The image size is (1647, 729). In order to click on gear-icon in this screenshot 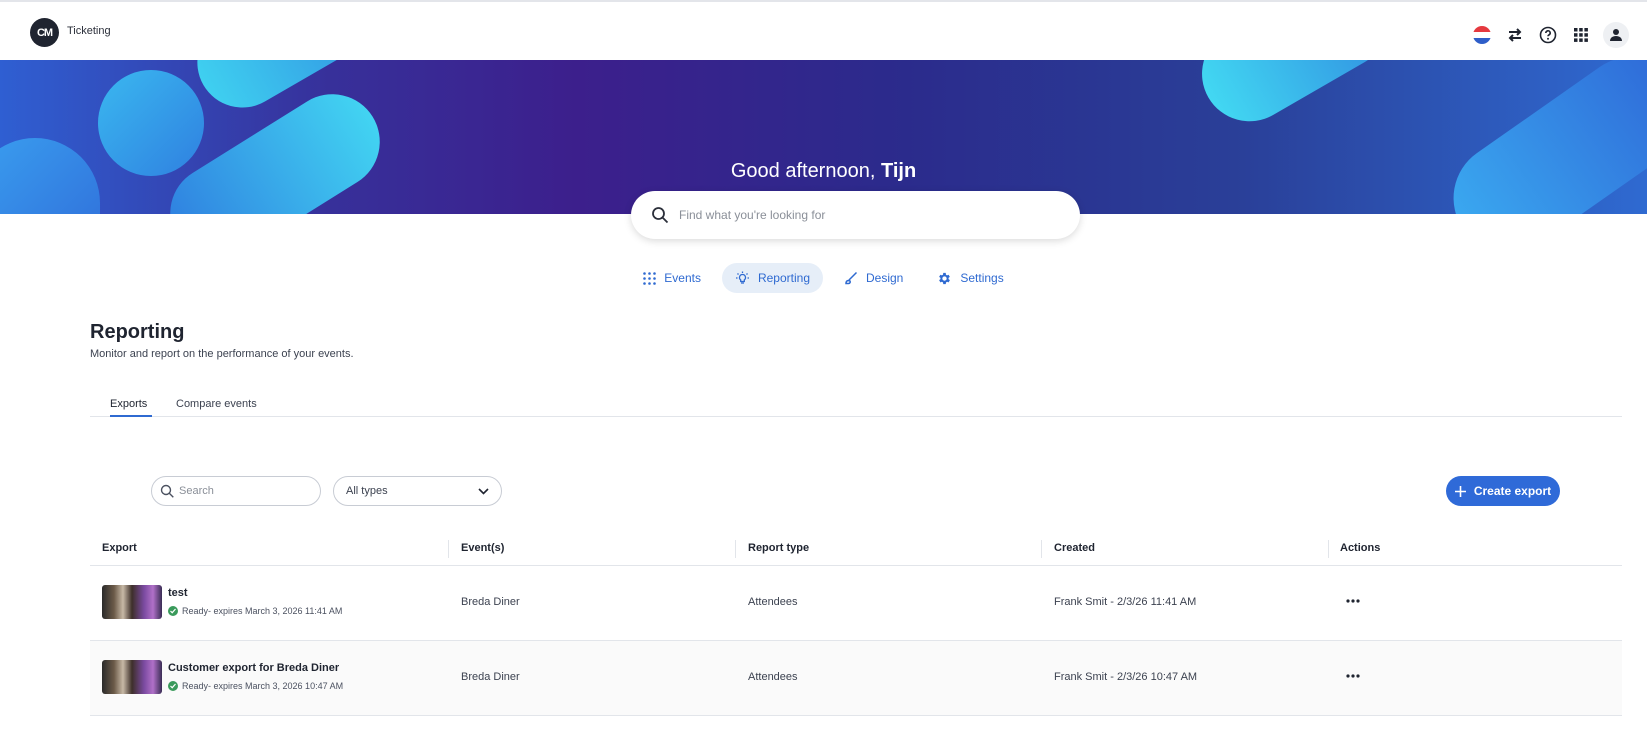, I will do `click(945, 278)`.